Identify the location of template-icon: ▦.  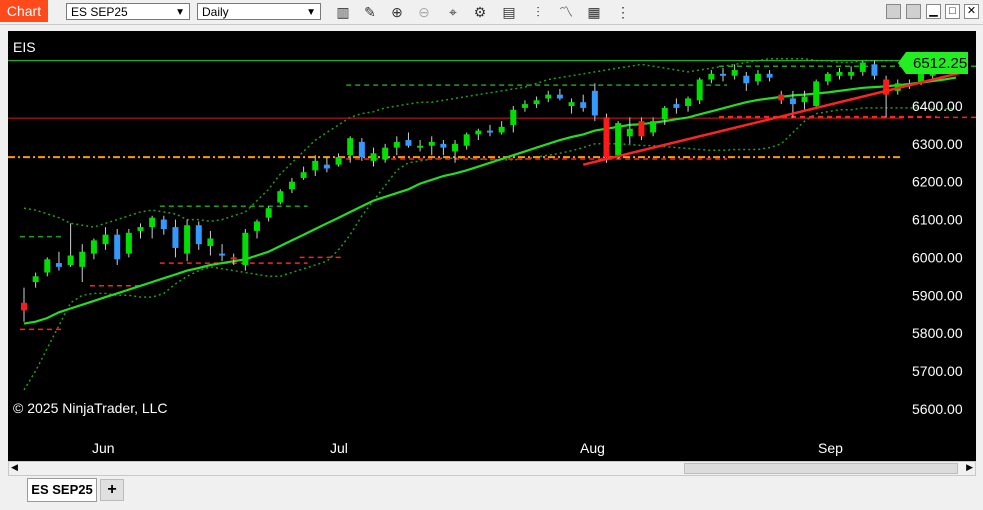
(594, 12).